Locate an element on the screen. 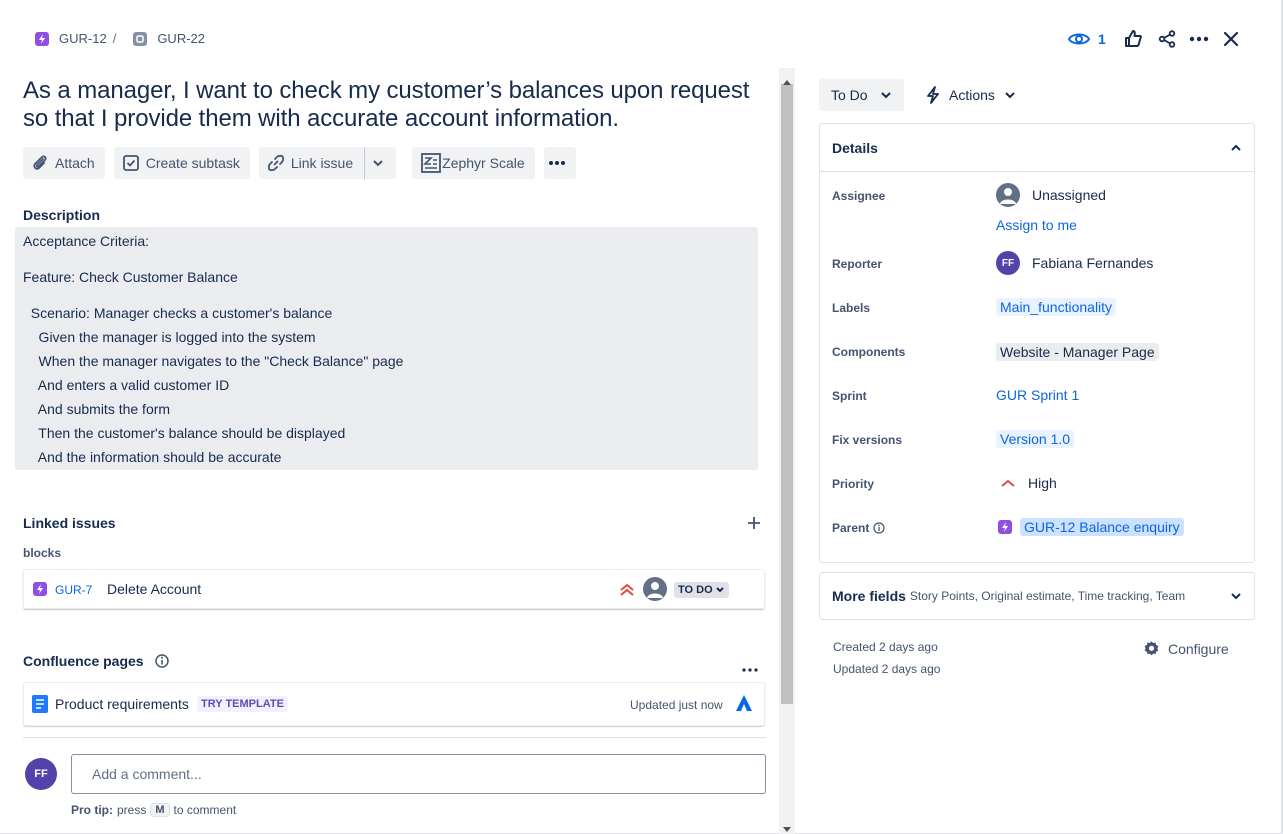  priority-field: High is located at coordinates (1026, 483).